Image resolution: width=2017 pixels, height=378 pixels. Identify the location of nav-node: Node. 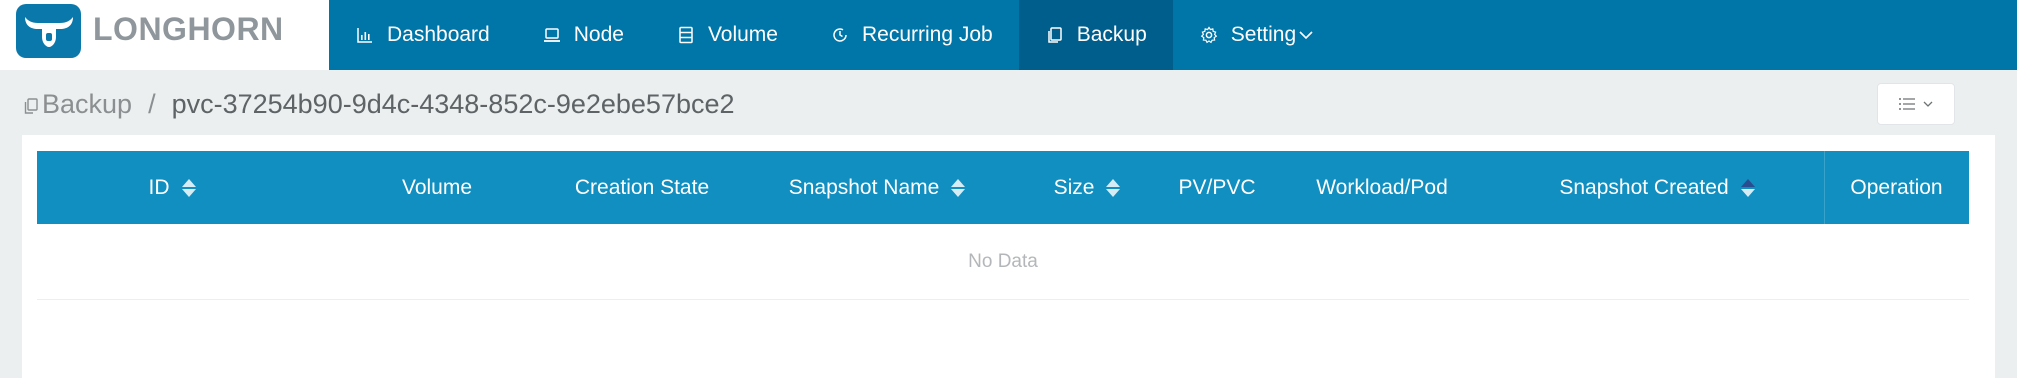
(583, 35).